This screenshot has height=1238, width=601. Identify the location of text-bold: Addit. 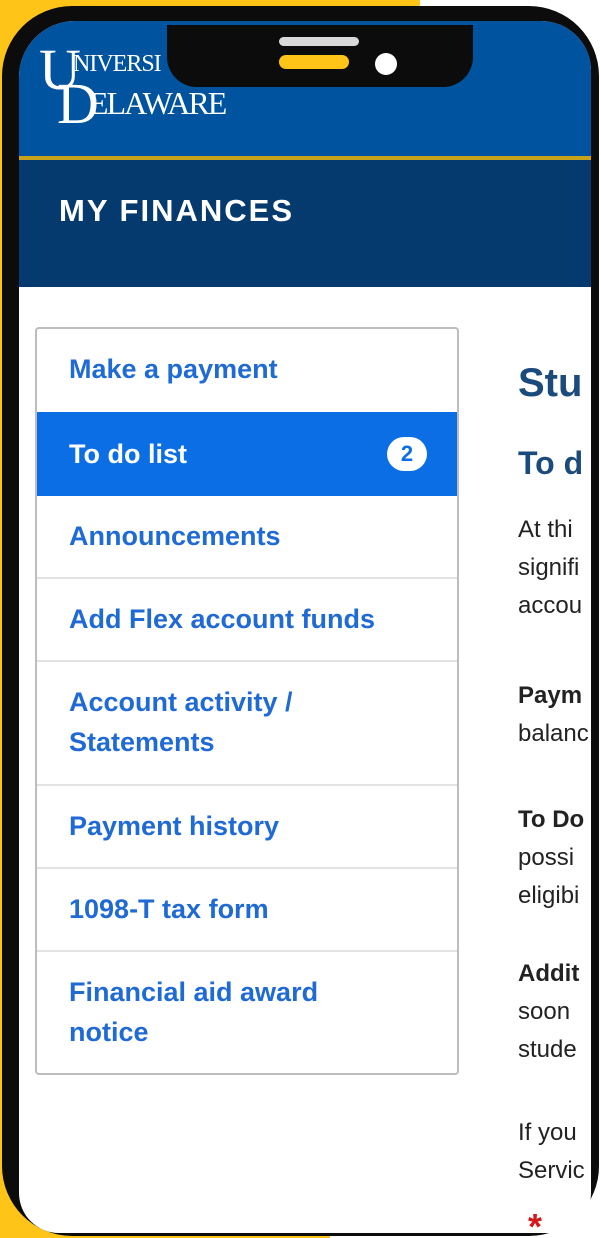
(549, 973).